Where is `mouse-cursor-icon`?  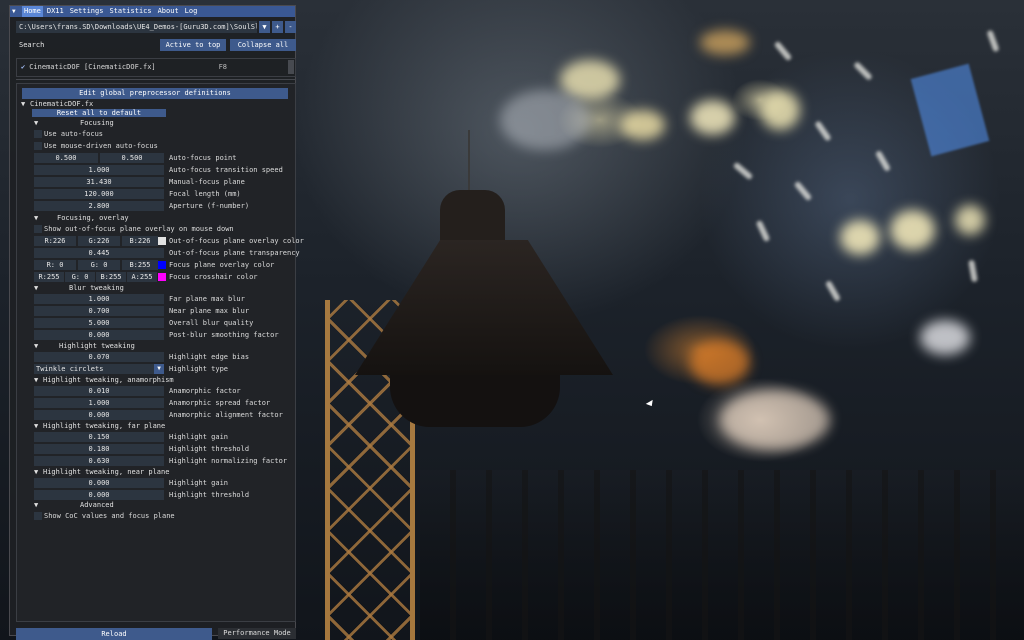 mouse-cursor-icon is located at coordinates (650, 404).